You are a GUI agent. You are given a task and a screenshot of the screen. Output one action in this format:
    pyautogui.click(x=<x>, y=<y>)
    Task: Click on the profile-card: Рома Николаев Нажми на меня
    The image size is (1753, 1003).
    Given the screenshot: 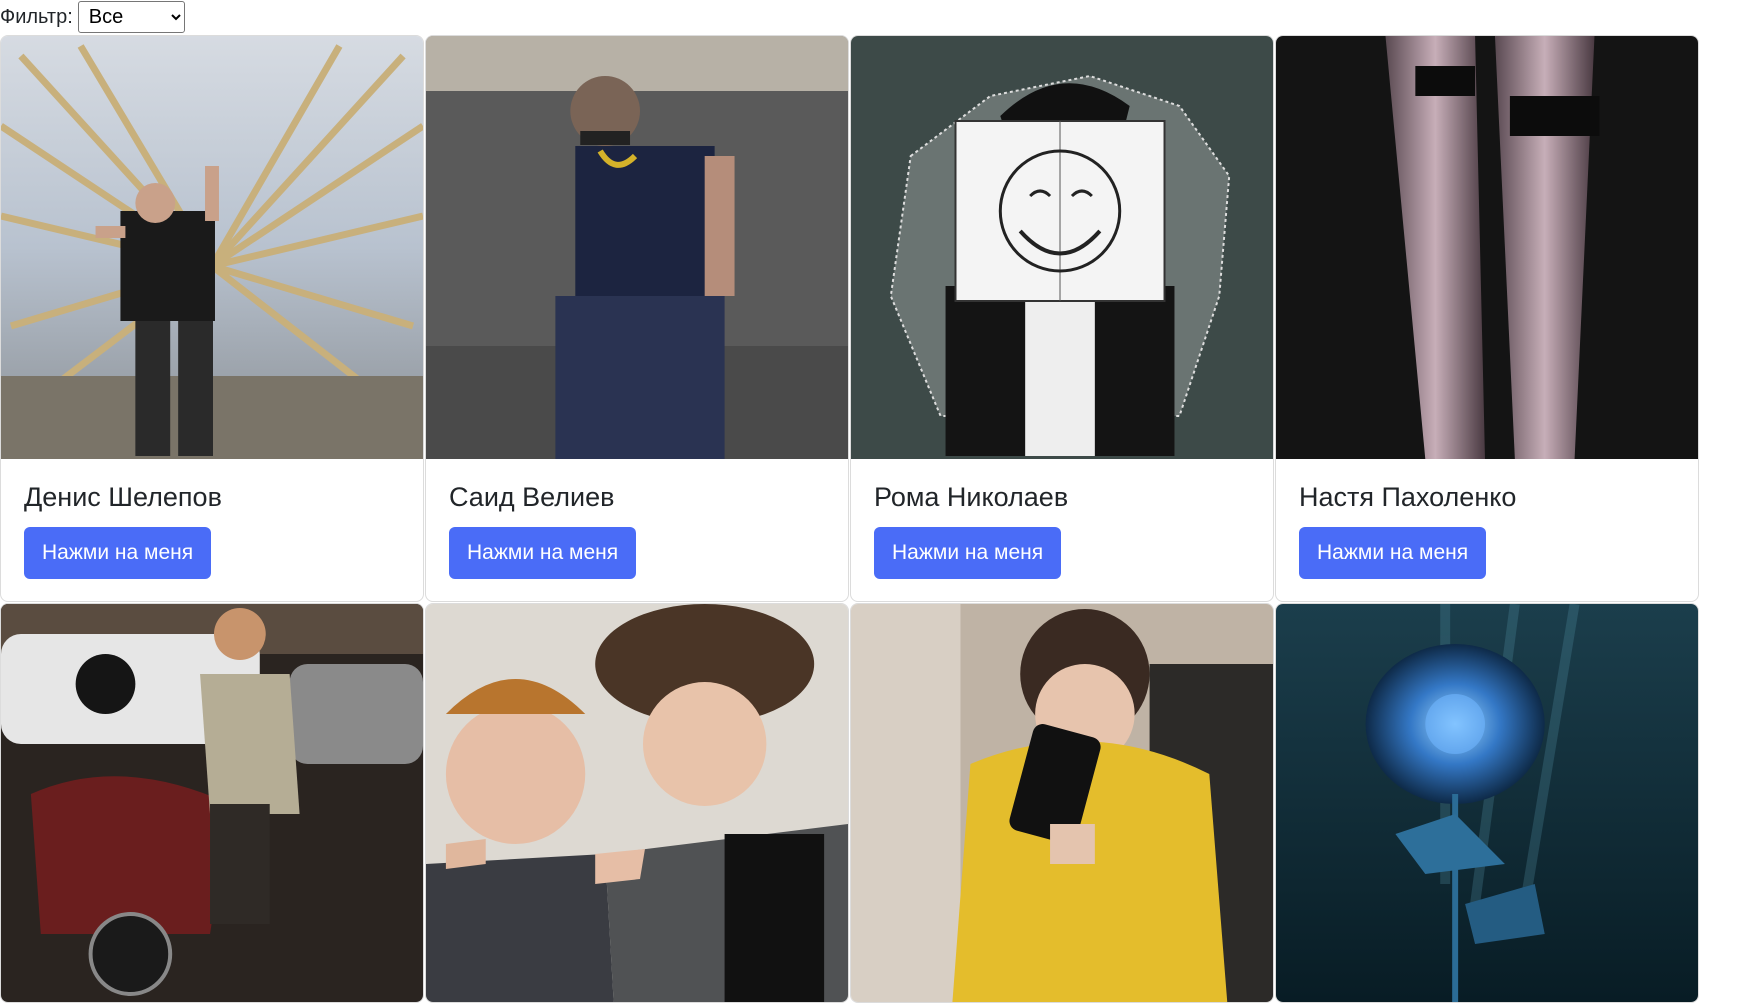 What is the action you would take?
    pyautogui.click(x=1062, y=318)
    